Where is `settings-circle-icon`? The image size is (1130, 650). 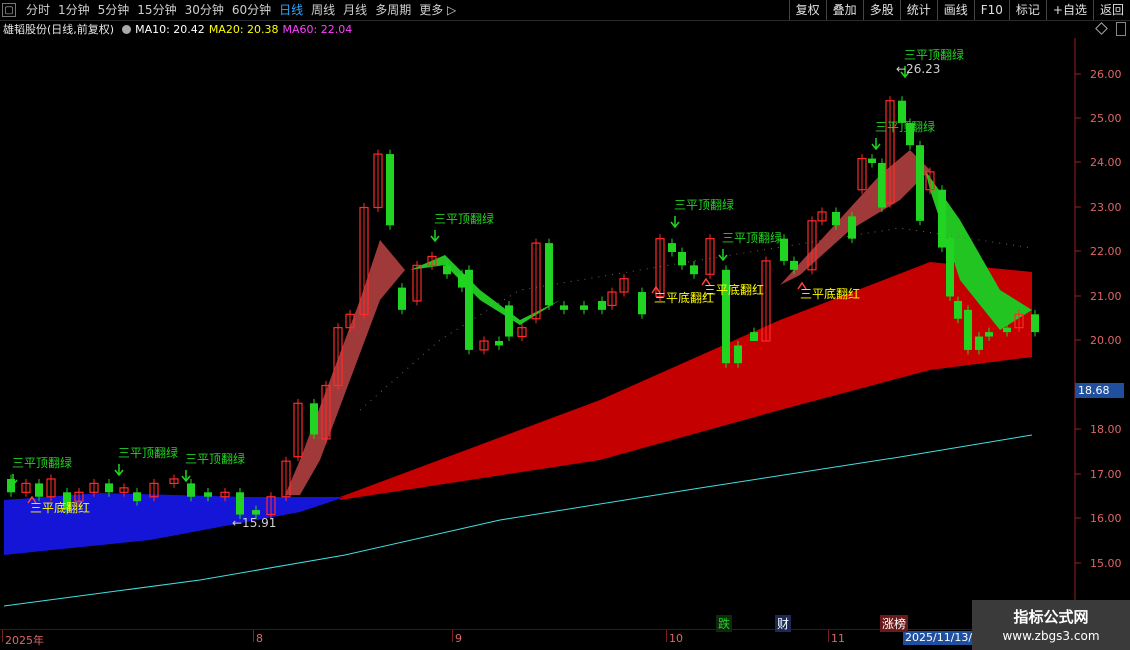
settings-circle-icon is located at coordinates (127, 29).